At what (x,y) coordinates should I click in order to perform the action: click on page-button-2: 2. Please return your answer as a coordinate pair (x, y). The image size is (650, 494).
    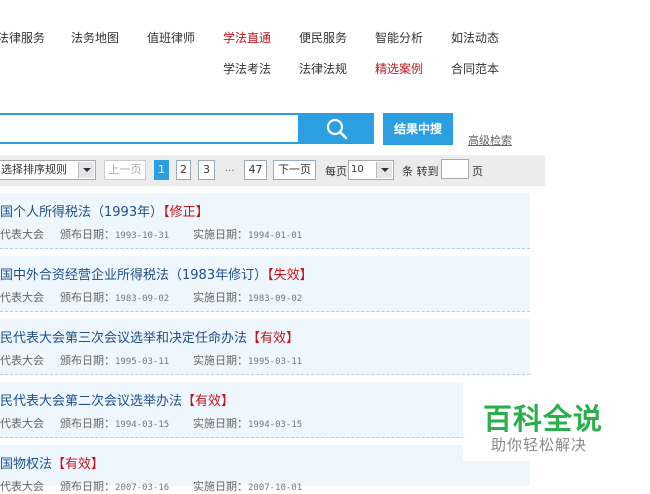
    Looking at the image, I should click on (183, 170).